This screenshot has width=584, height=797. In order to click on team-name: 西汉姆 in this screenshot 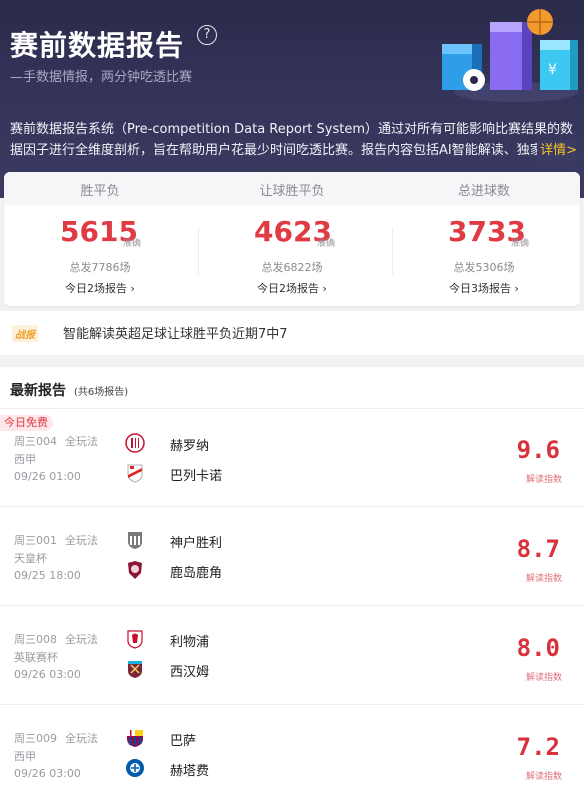, I will do `click(190, 672)`.